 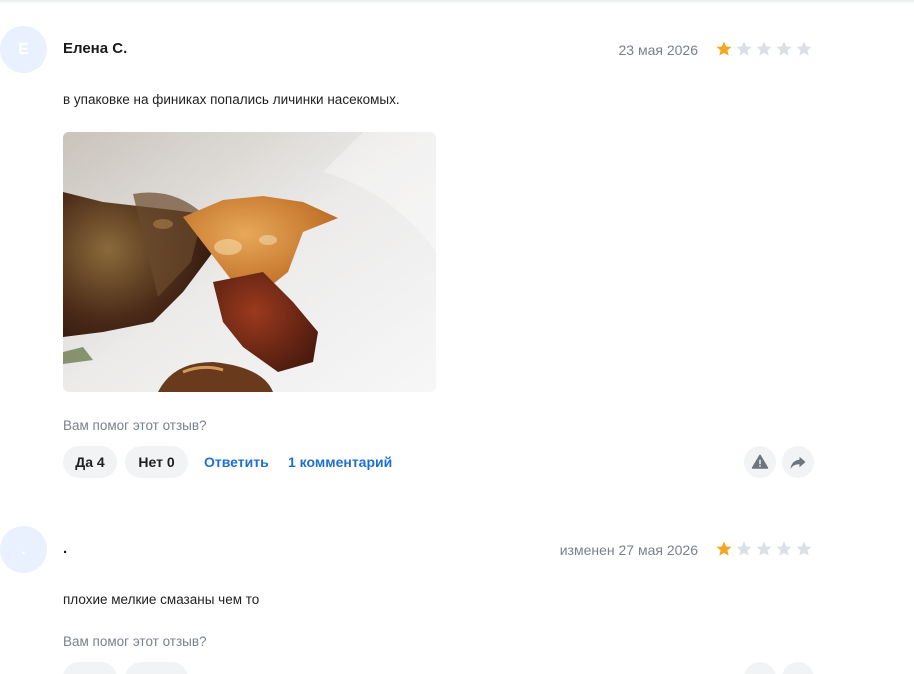 I want to click on review-text: плохие мелкие смазаны чем то, so click(x=161, y=599).